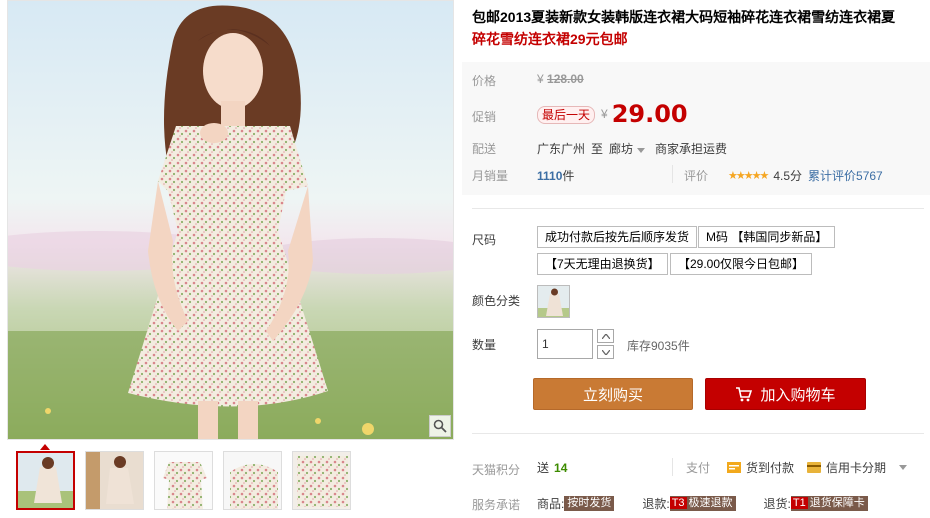 The image size is (930, 518). I want to click on shipping-fee: 商家承担运费, so click(691, 149).